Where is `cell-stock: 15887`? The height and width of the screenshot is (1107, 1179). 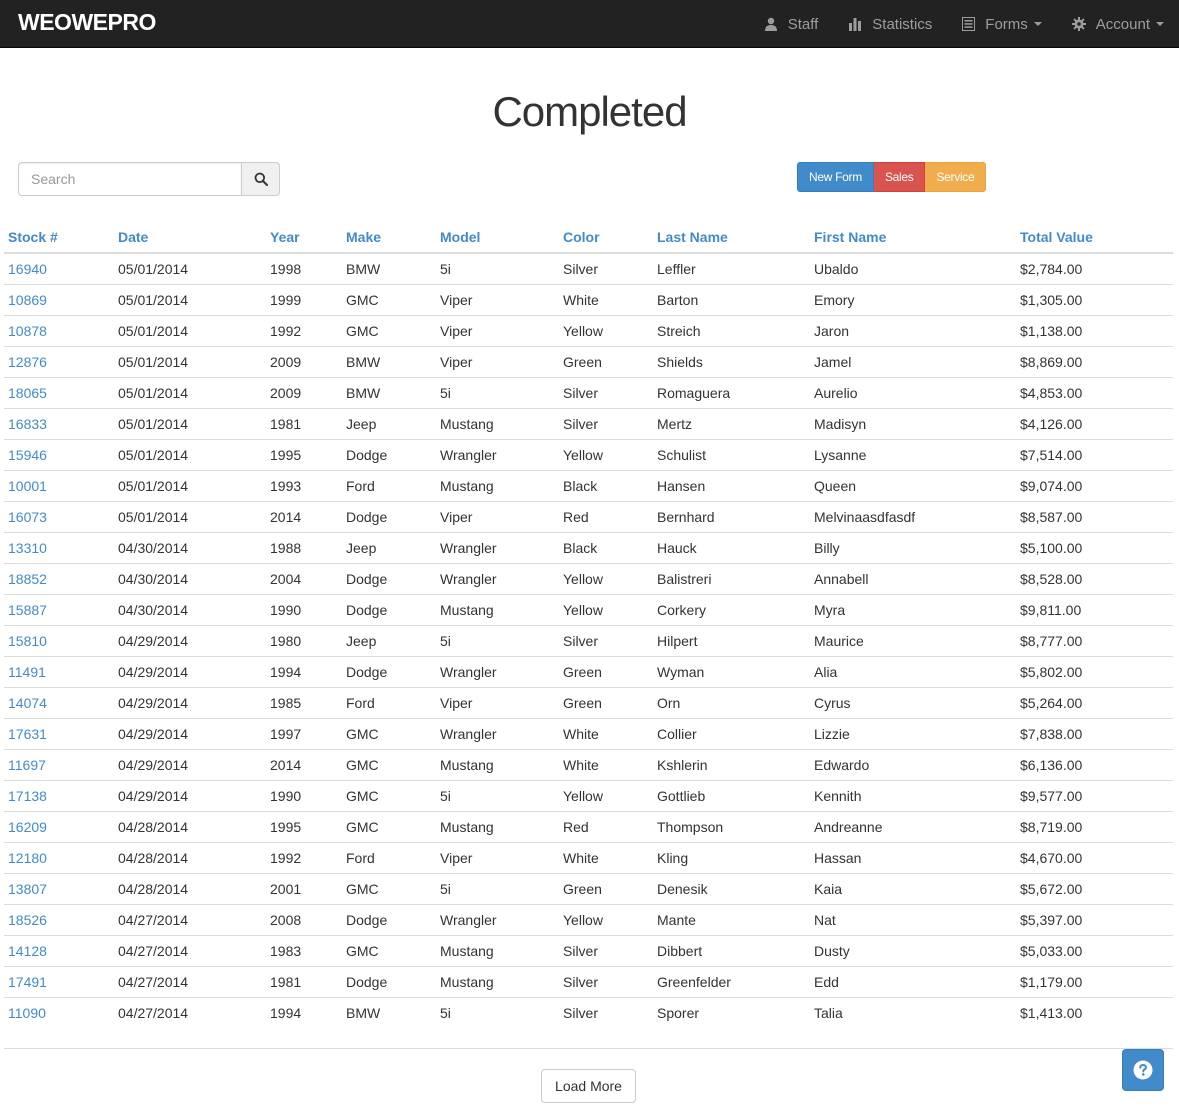 cell-stock: 15887 is located at coordinates (59, 610).